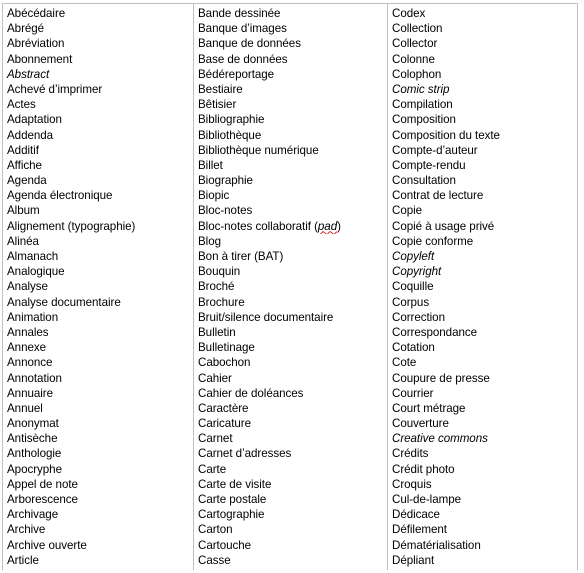 Image resolution: width=584 pixels, height=573 pixels. I want to click on glossary-term: Analyse, so click(98, 286).